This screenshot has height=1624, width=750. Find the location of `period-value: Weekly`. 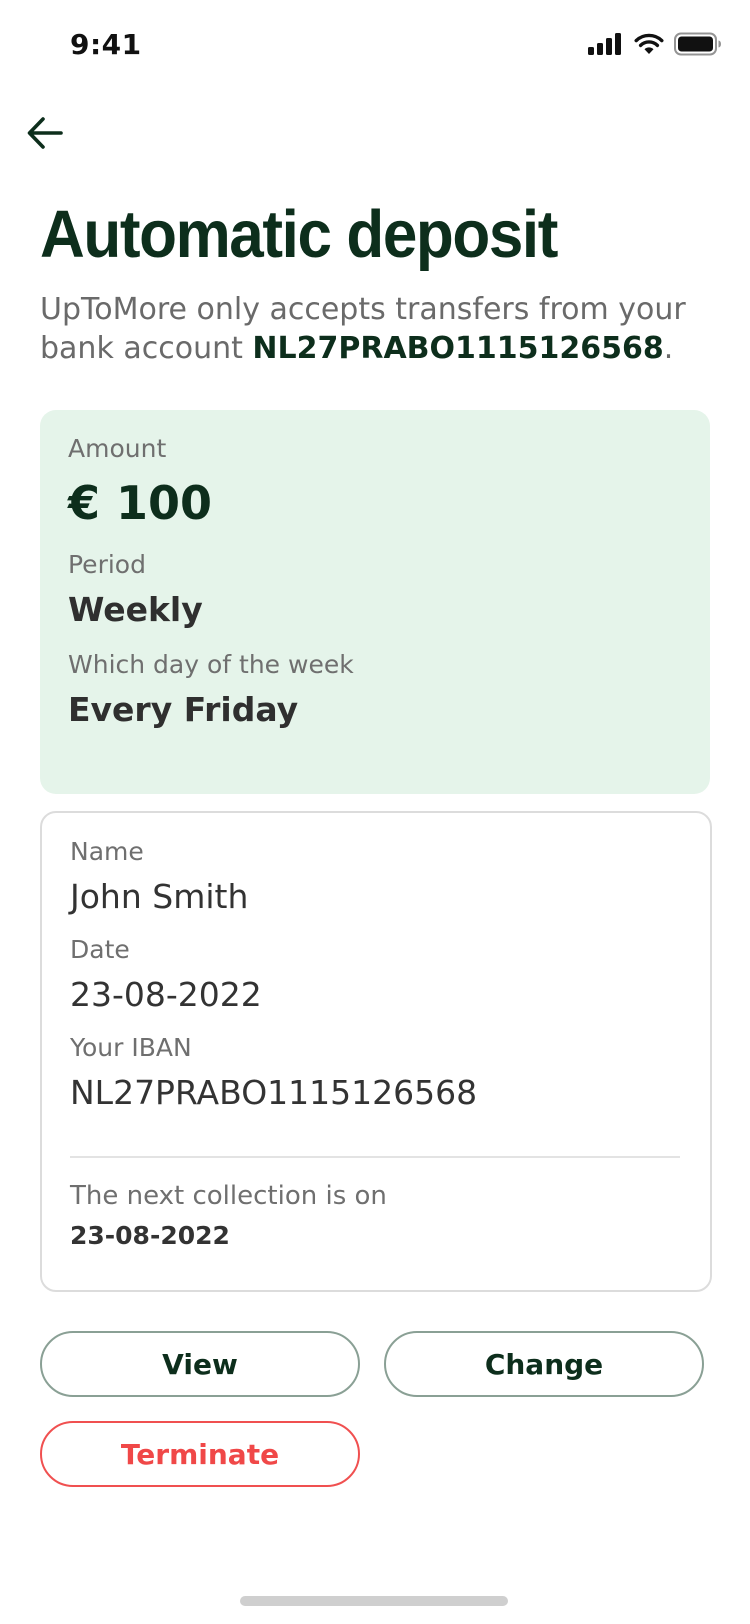

period-value: Weekly is located at coordinates (135, 609).